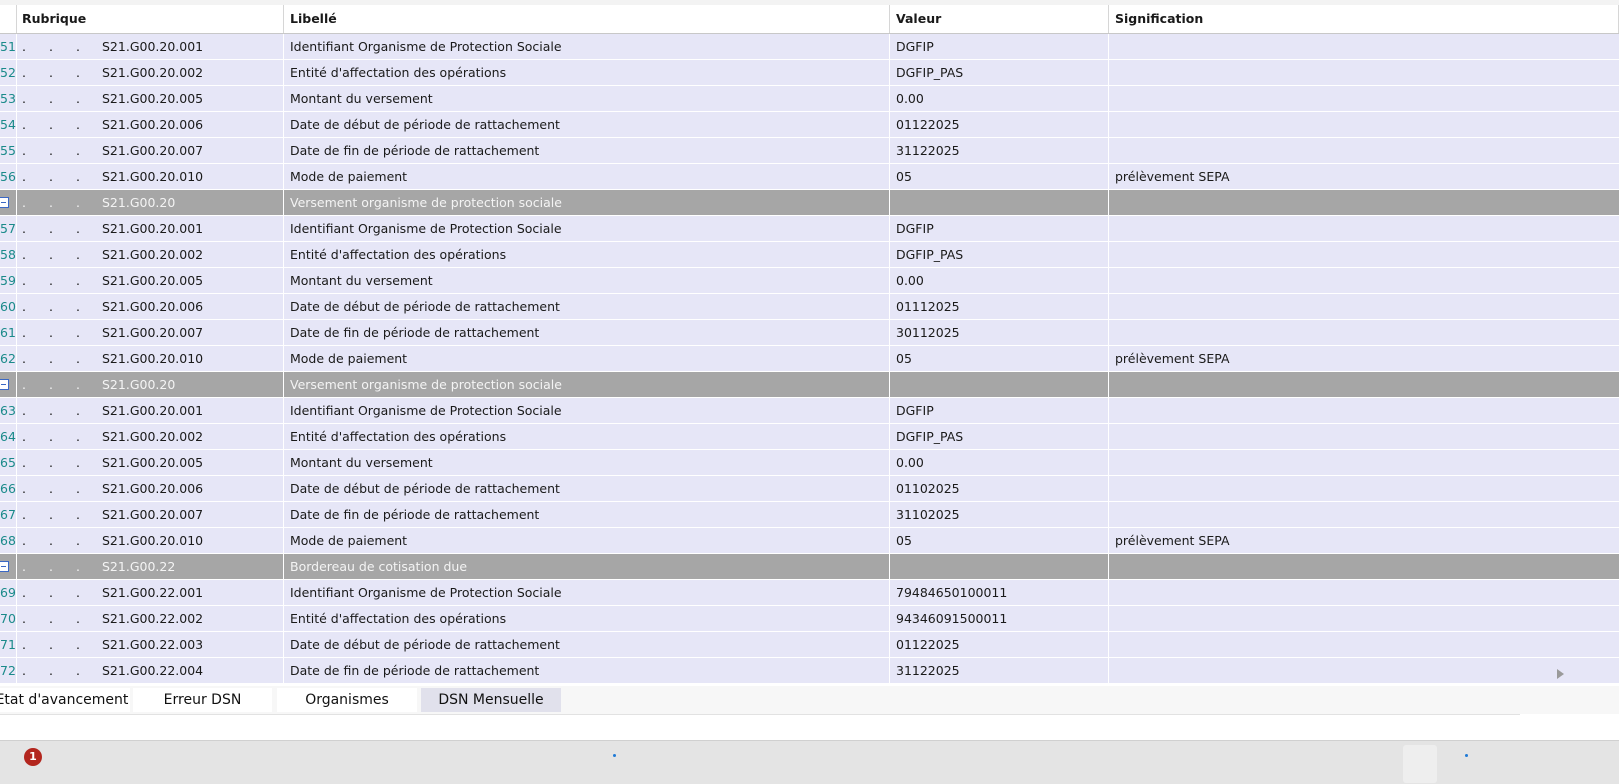 This screenshot has height=784, width=1619. What do you see at coordinates (999, 566) in the screenshot?
I see `valeur-cell` at bounding box center [999, 566].